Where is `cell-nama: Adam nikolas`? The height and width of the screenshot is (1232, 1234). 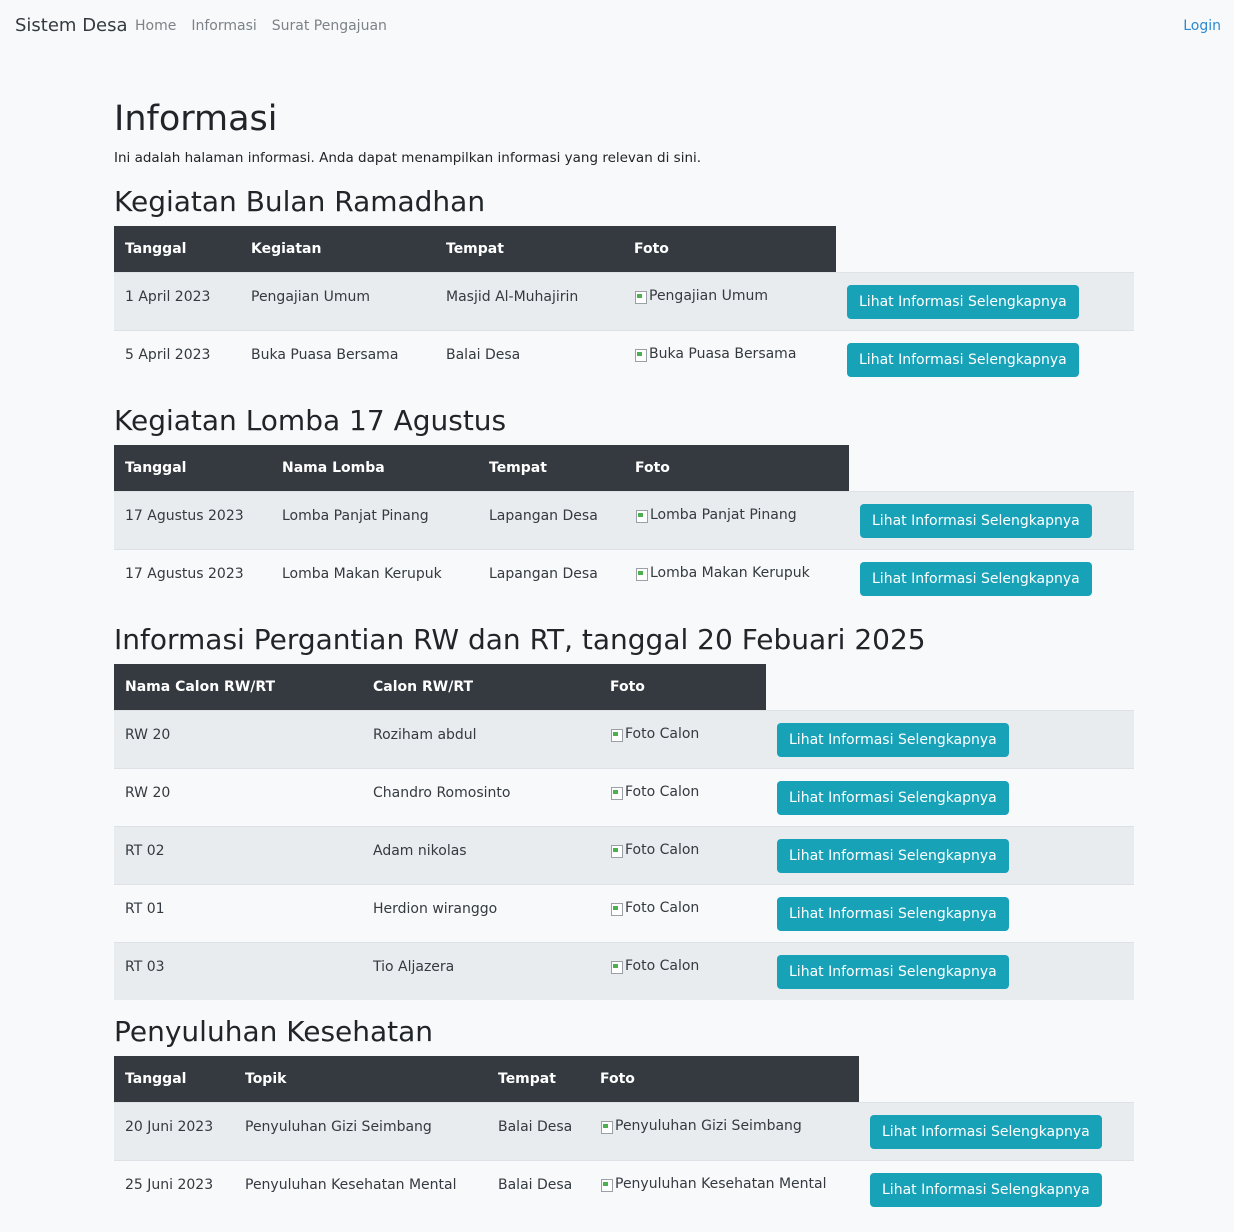
cell-nama: Adam nikolas is located at coordinates (420, 851).